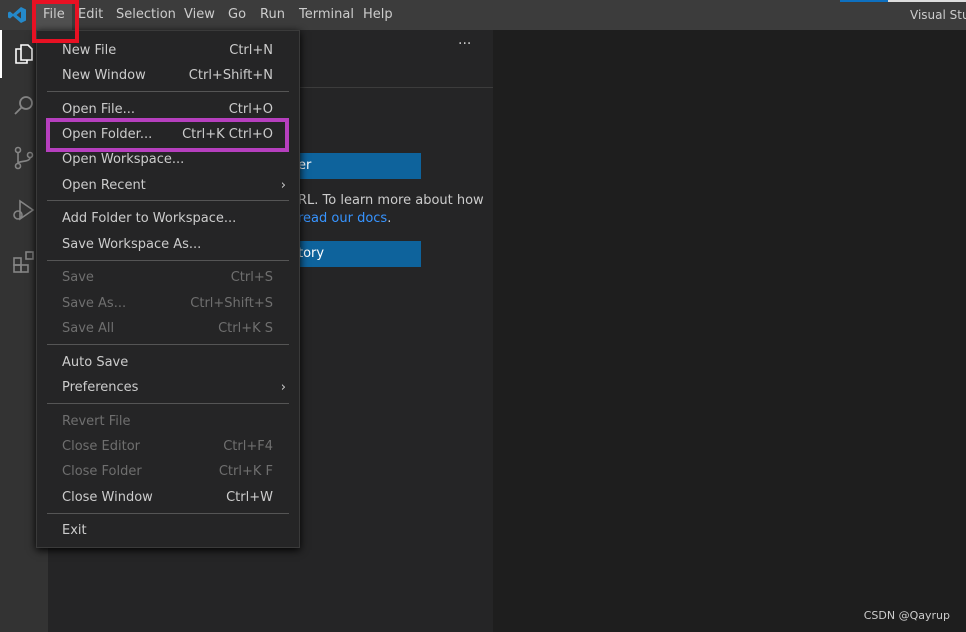  What do you see at coordinates (359, 166) in the screenshot?
I see `open-folder-button: er` at bounding box center [359, 166].